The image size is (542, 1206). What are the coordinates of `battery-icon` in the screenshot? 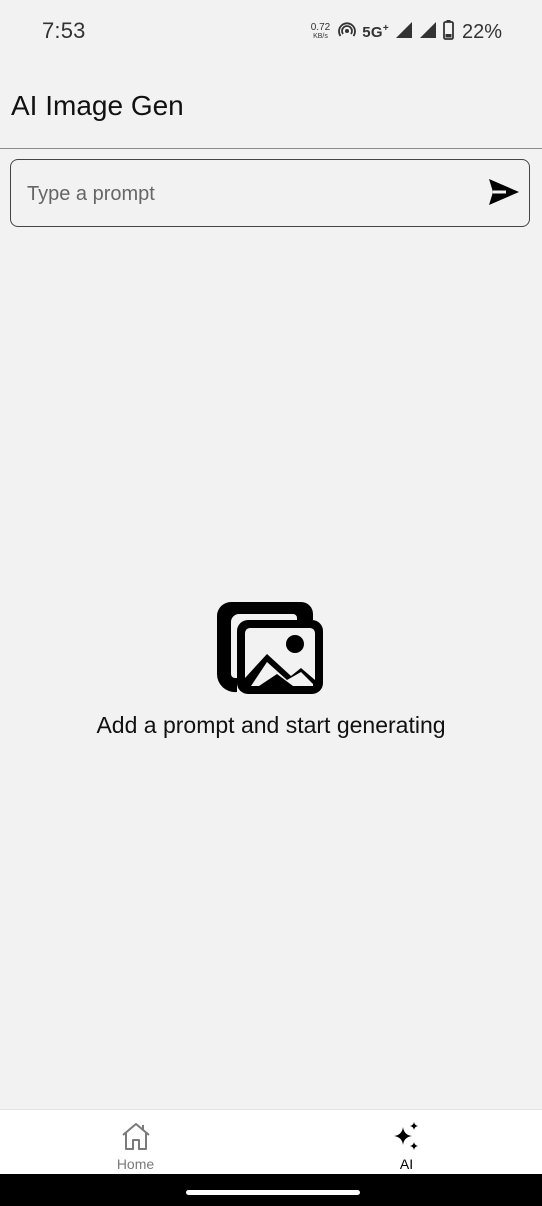 It's located at (448, 32).